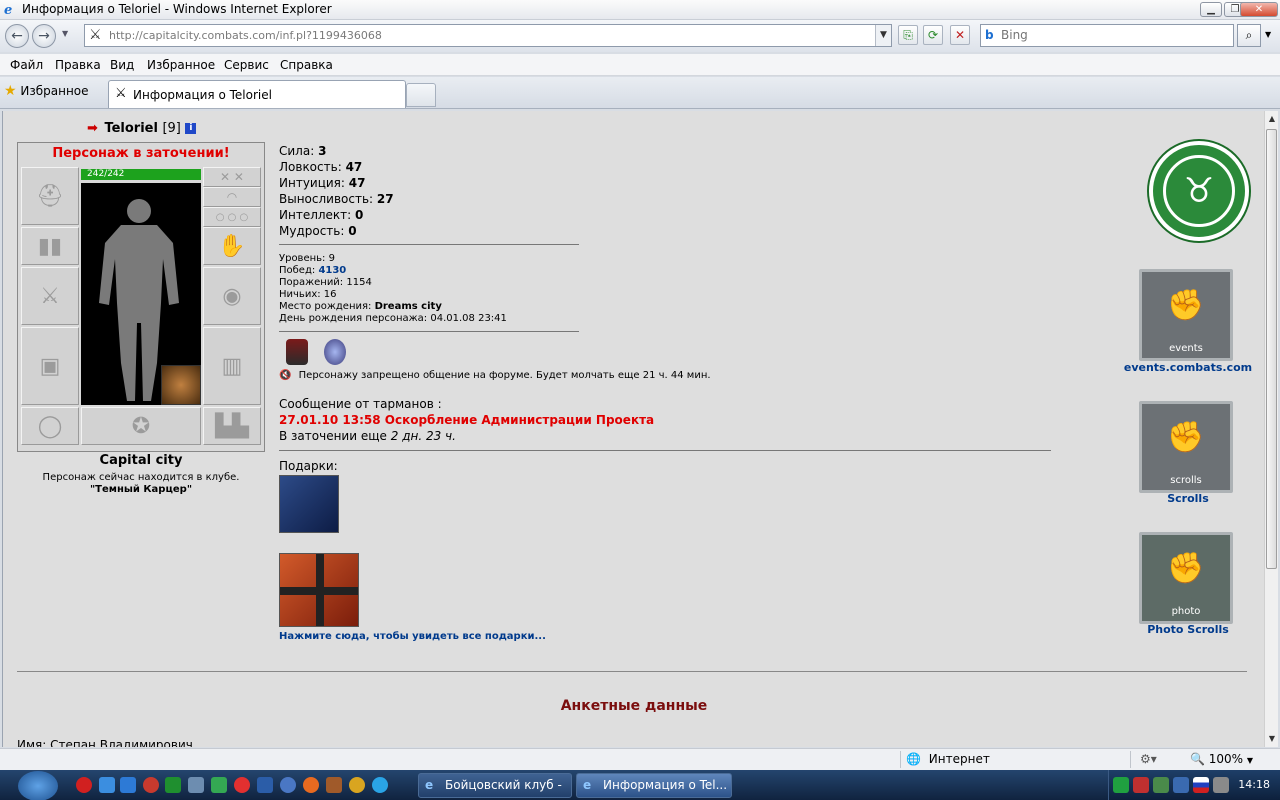 This screenshot has width=1280, height=800. I want to click on earrings-slot: ✕ ✕, so click(232, 177).